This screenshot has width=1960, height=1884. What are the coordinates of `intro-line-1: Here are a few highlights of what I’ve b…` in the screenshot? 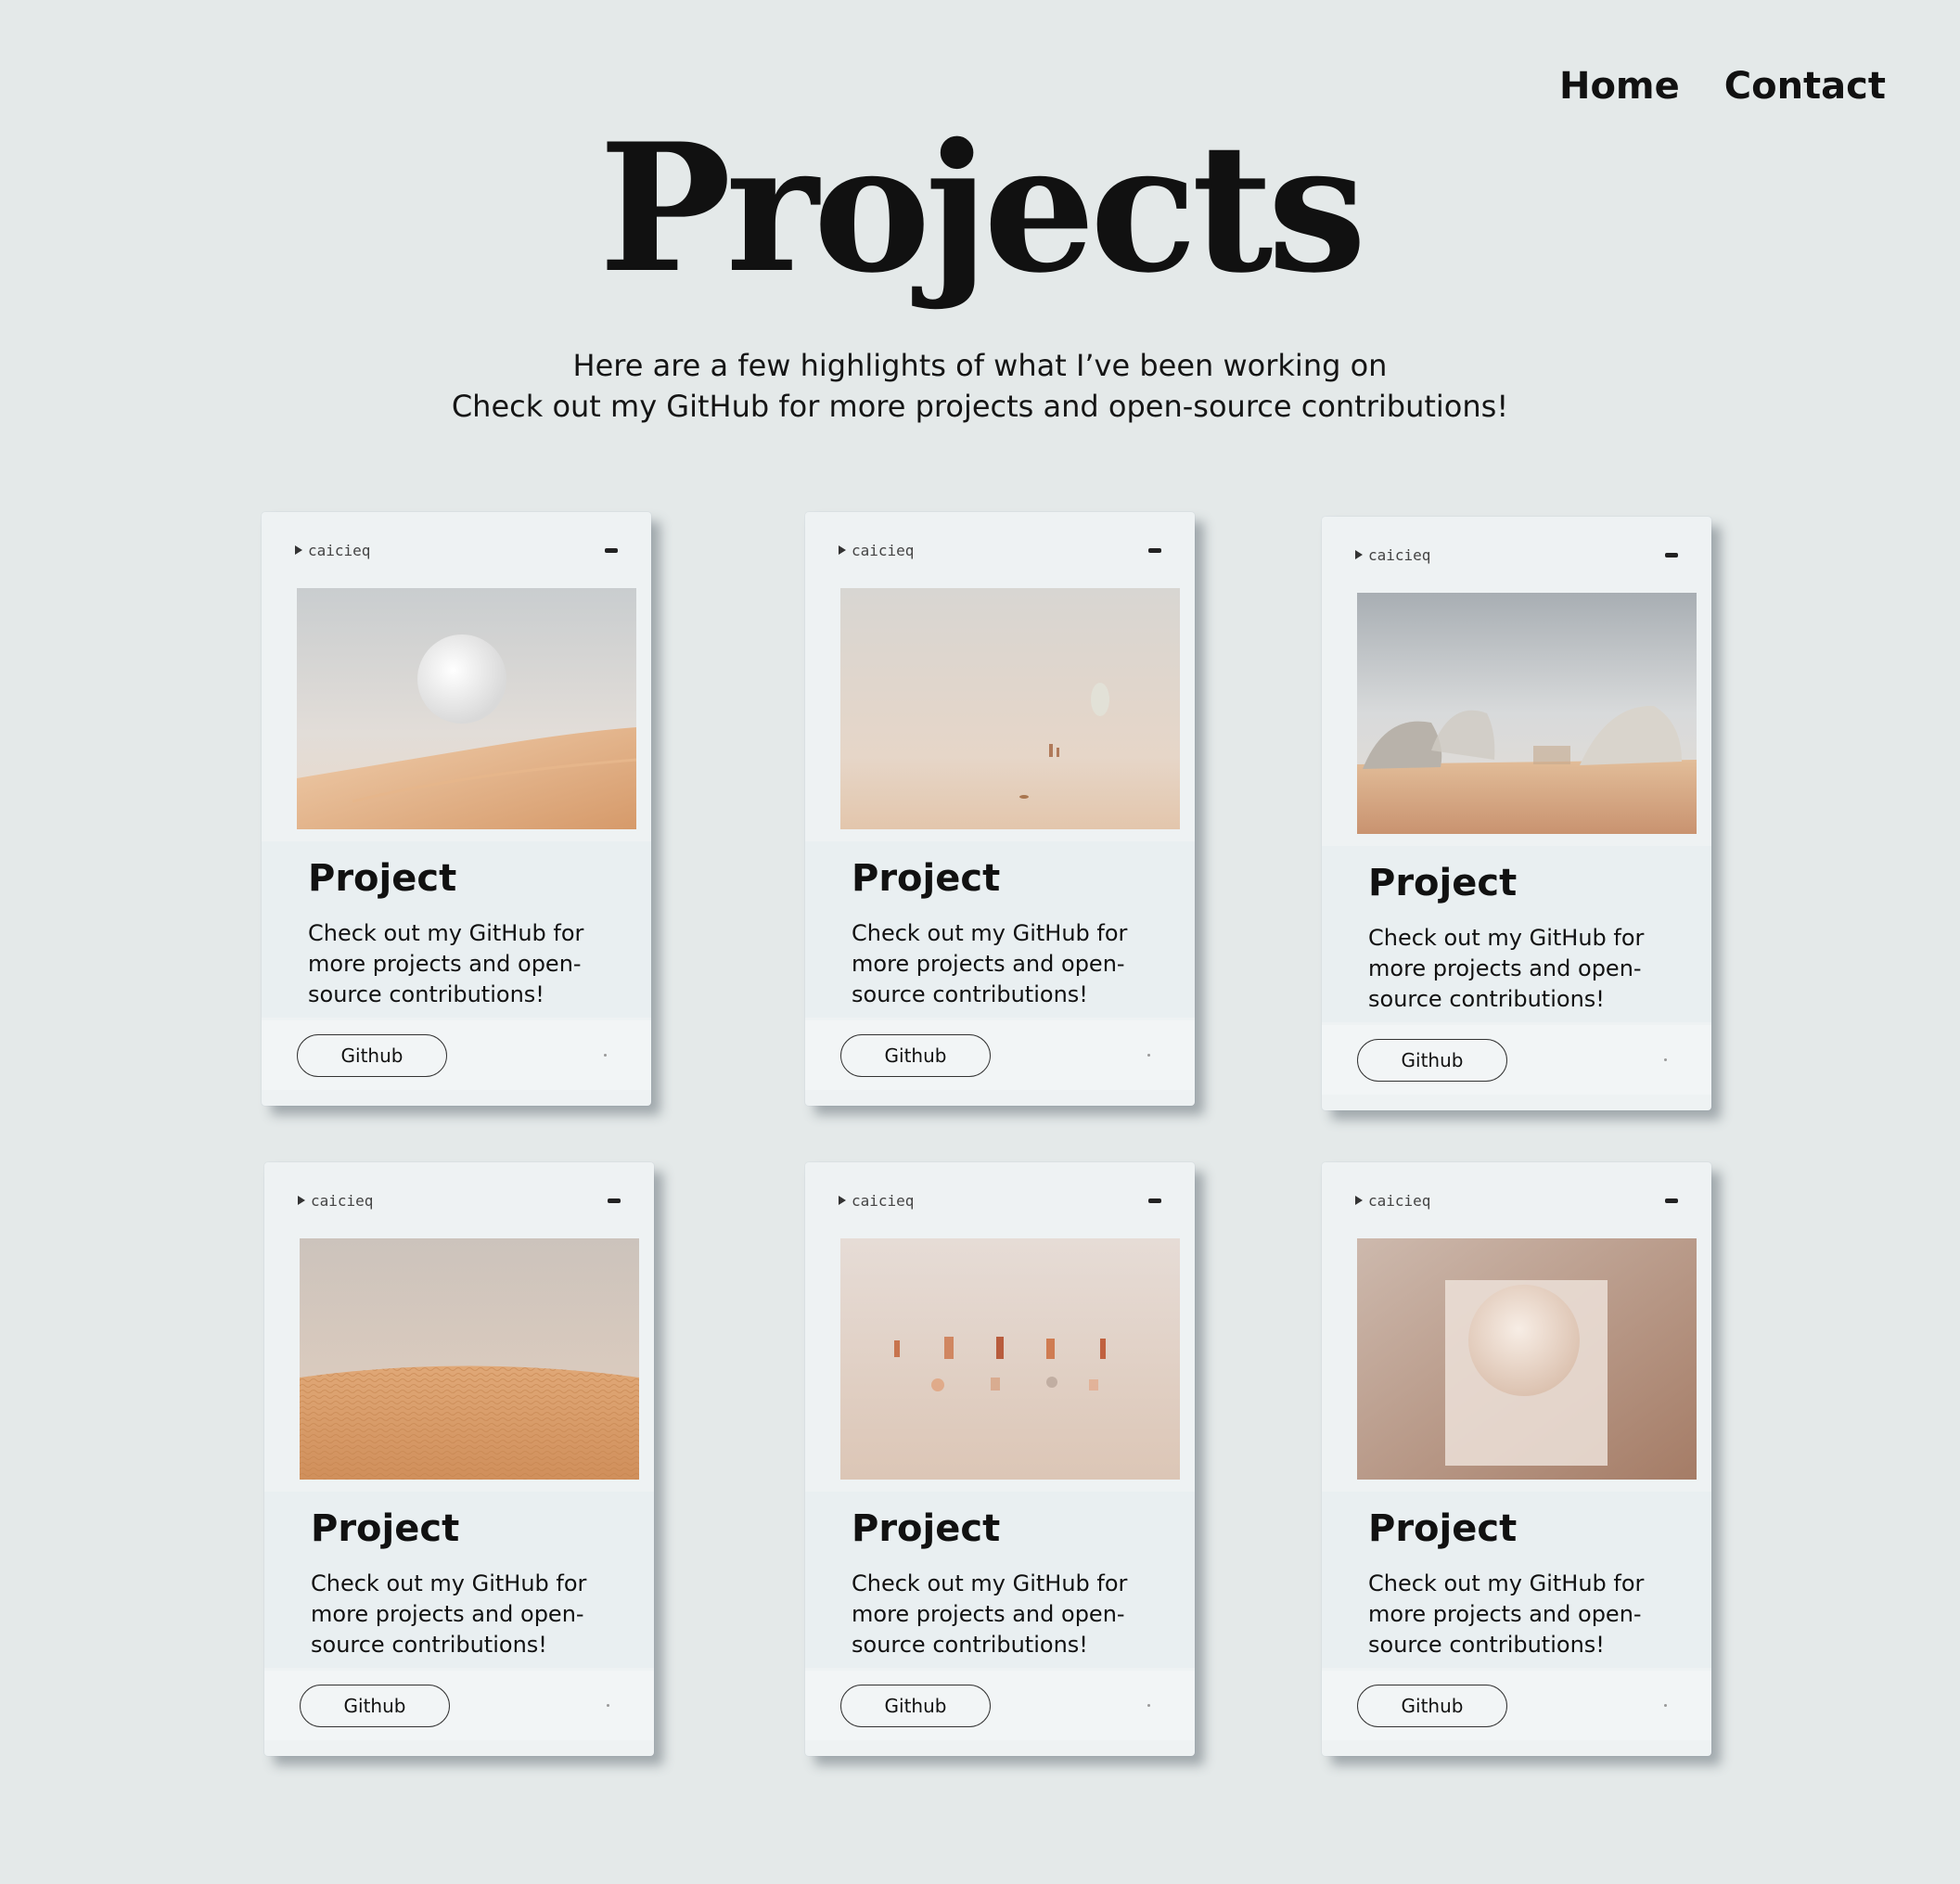 It's located at (980, 366).